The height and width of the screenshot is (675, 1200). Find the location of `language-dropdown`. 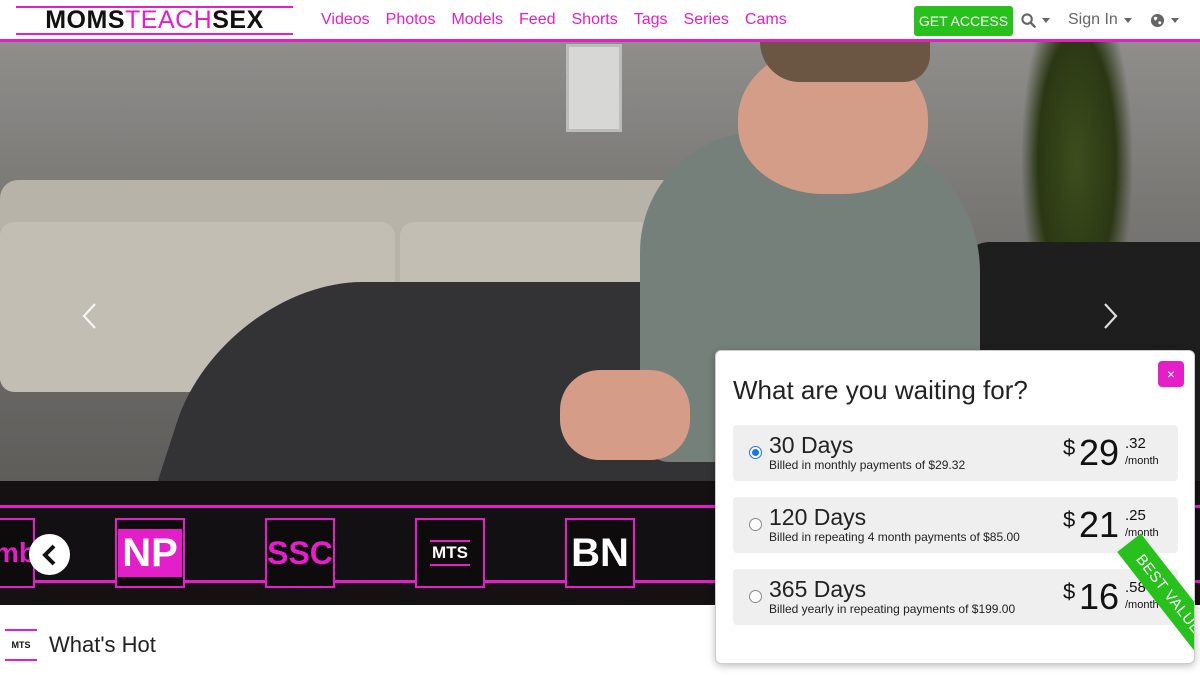

language-dropdown is located at coordinates (1164, 20).